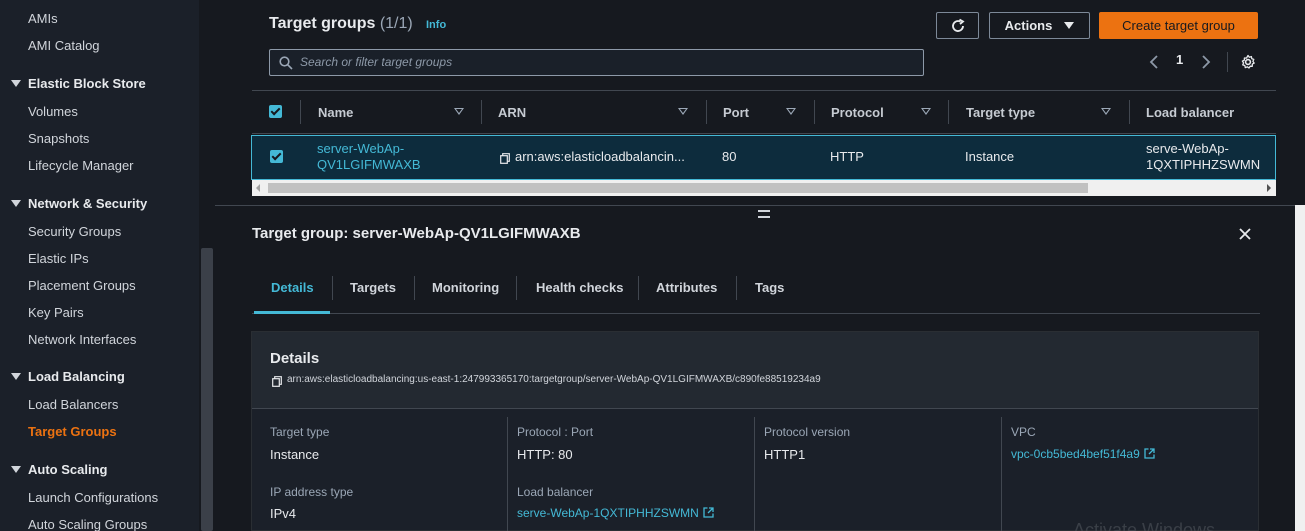 This screenshot has height=531, width=1305. Describe the element at coordinates (373, 287) in the screenshot. I see `tab-targets: Targets` at that location.